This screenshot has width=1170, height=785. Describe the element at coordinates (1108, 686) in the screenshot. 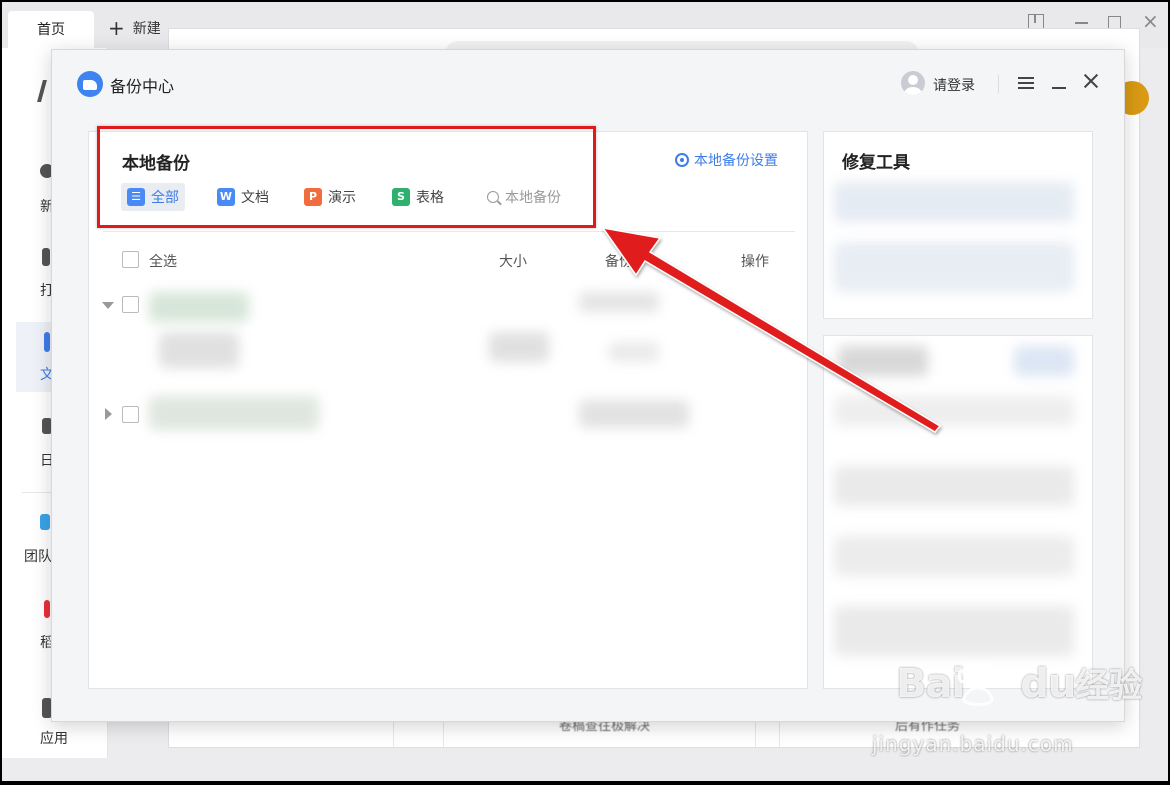

I see `watermark-cn: 经验` at that location.